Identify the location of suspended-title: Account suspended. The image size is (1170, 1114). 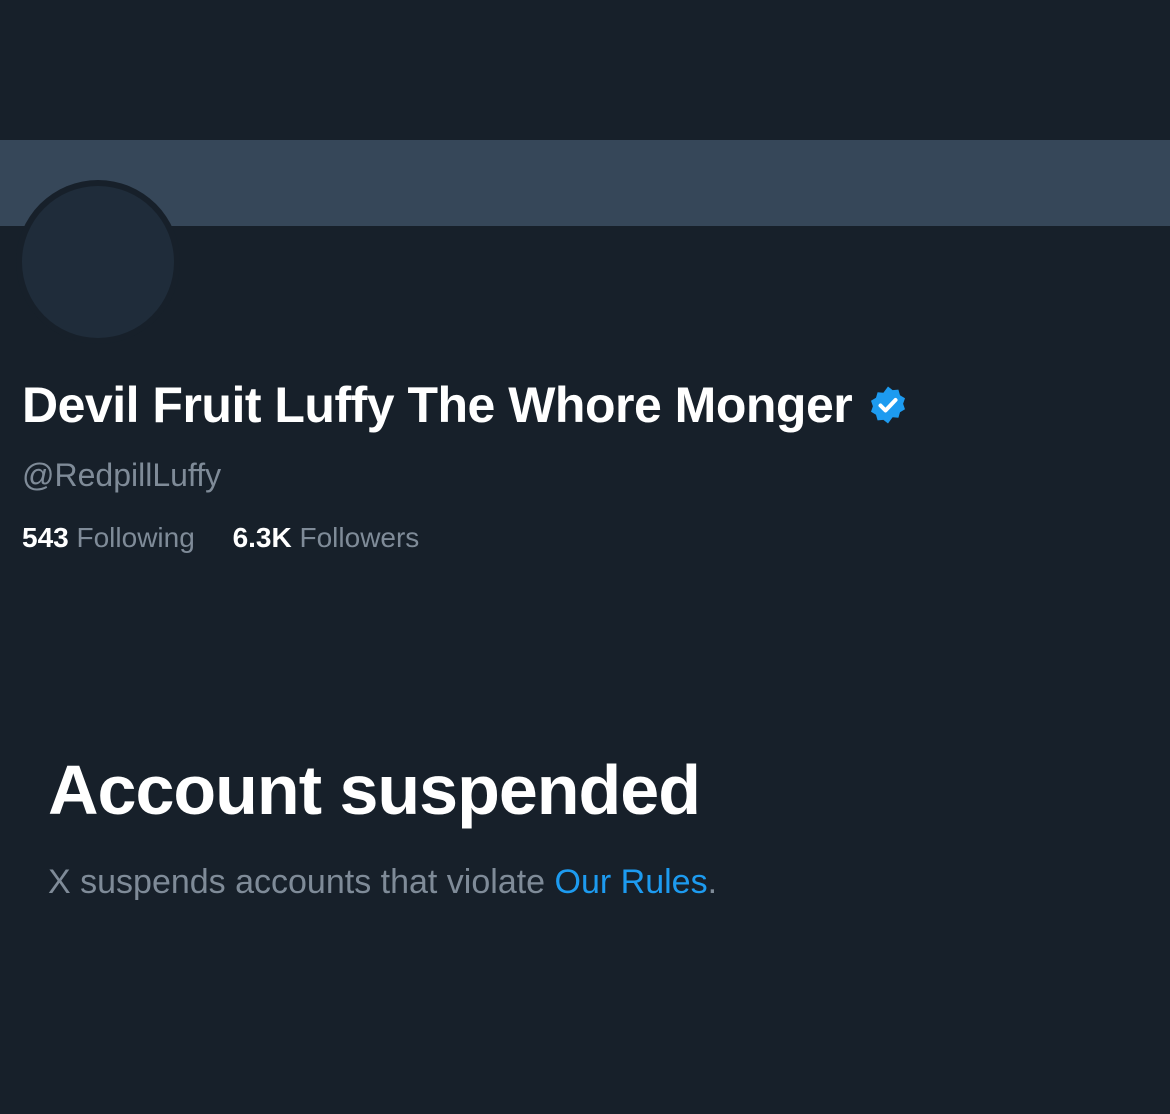
(374, 790).